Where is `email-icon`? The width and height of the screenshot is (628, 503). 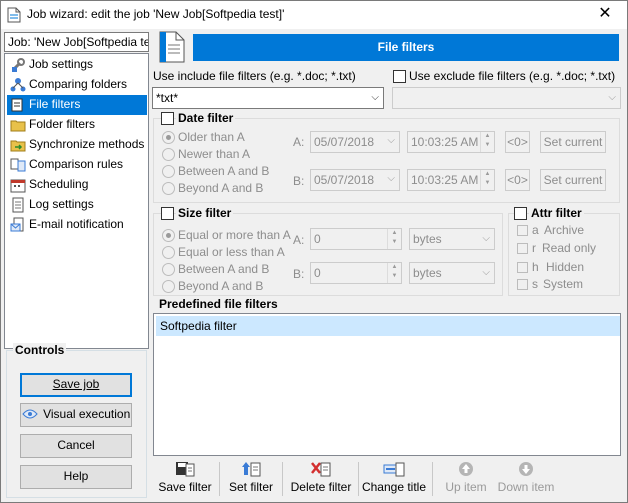 email-icon is located at coordinates (17, 224).